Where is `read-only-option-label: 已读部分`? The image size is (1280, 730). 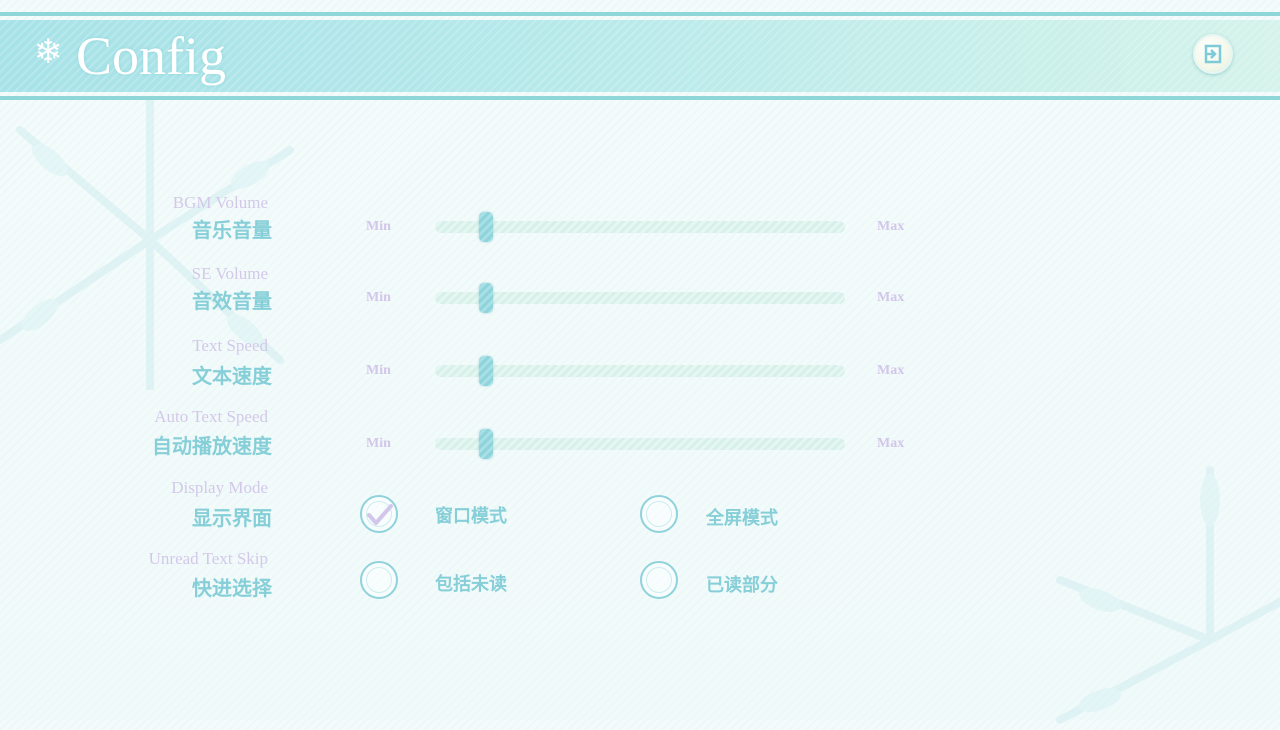
read-only-option-label: 已读部分 is located at coordinates (742, 584).